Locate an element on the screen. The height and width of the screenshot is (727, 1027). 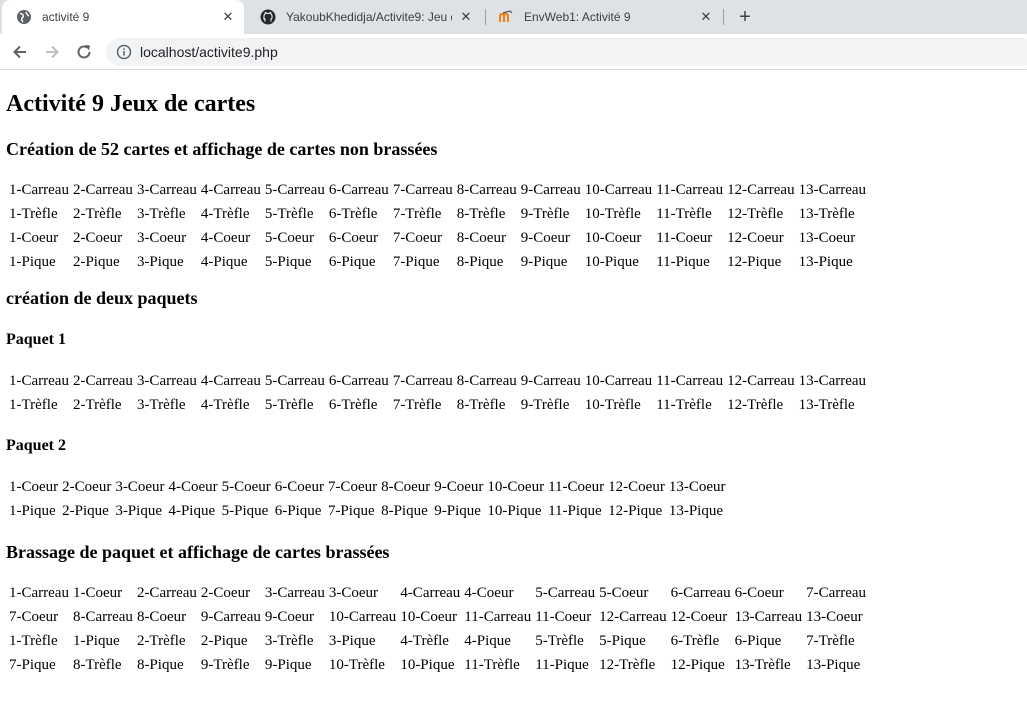
tab-separator is located at coordinates (723, 17).